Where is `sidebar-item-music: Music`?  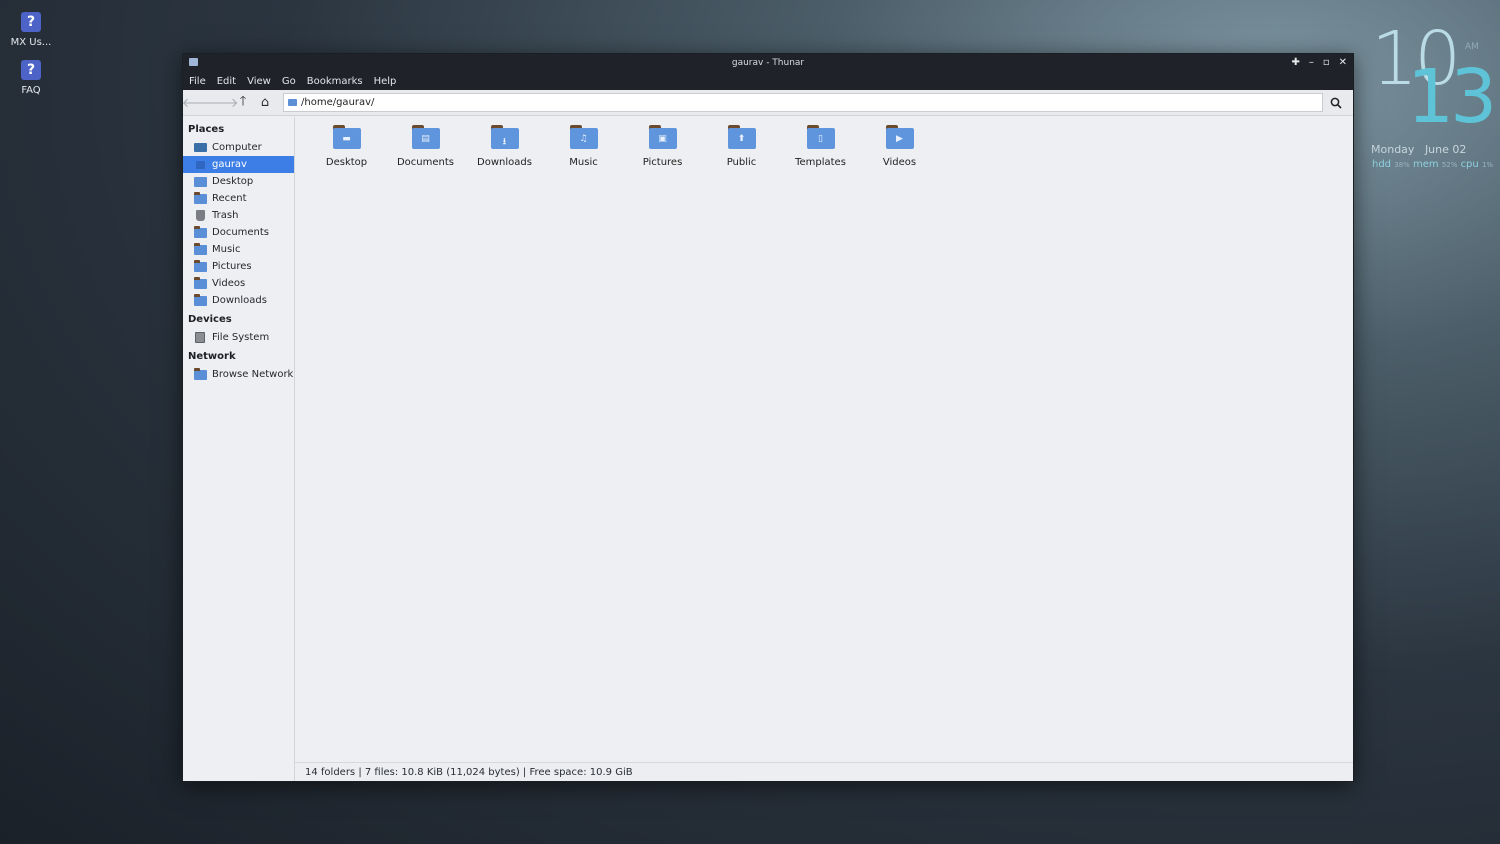 sidebar-item-music: Music is located at coordinates (238, 249).